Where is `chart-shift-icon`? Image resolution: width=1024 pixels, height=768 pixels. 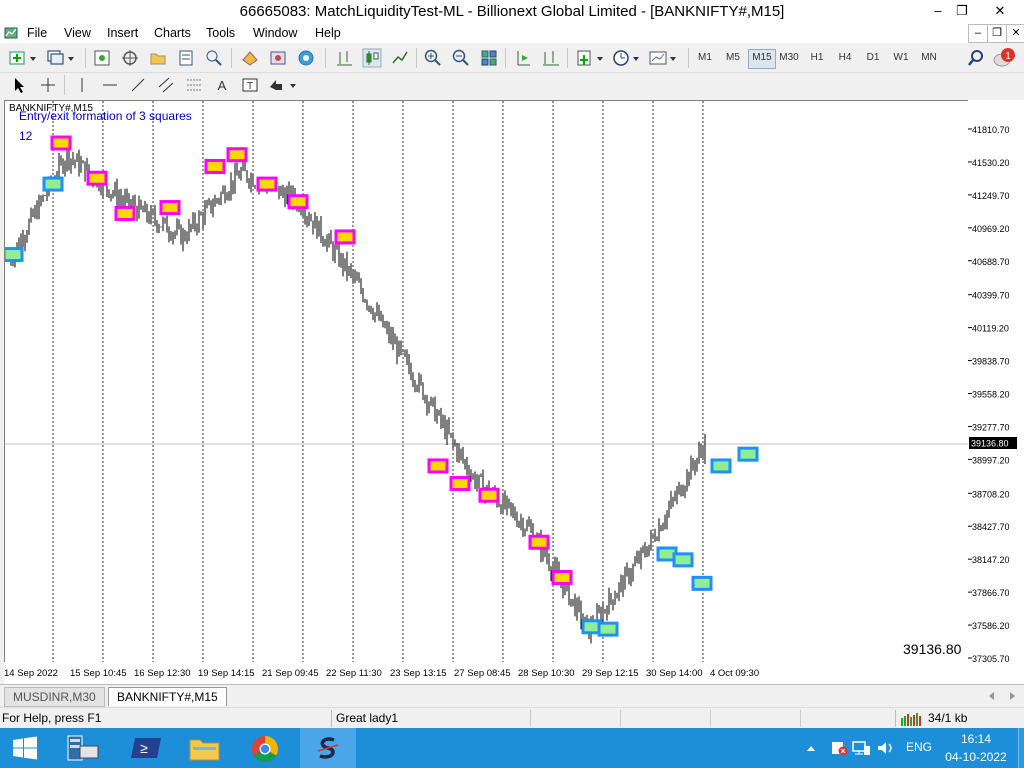 chart-shift-icon is located at coordinates (551, 58).